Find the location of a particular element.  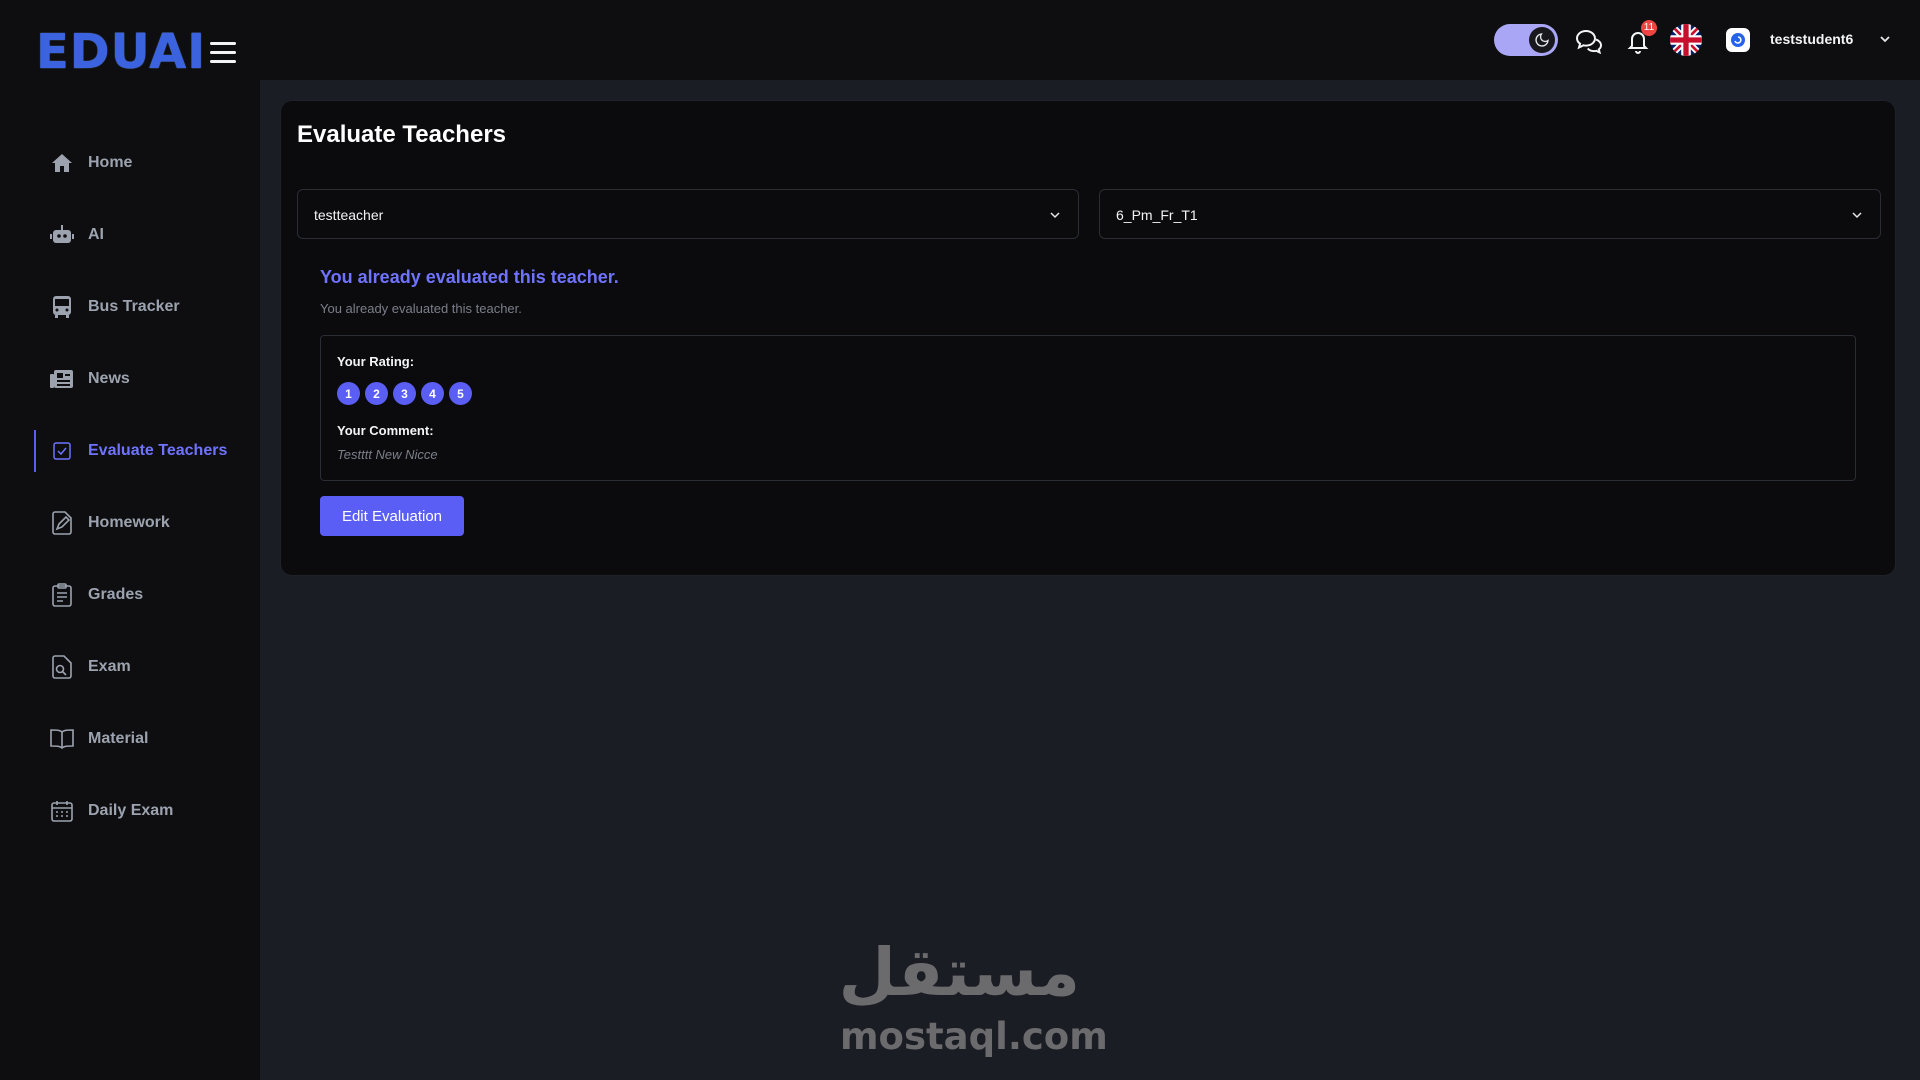

page-title: Evaluate Teachers is located at coordinates (402, 134).